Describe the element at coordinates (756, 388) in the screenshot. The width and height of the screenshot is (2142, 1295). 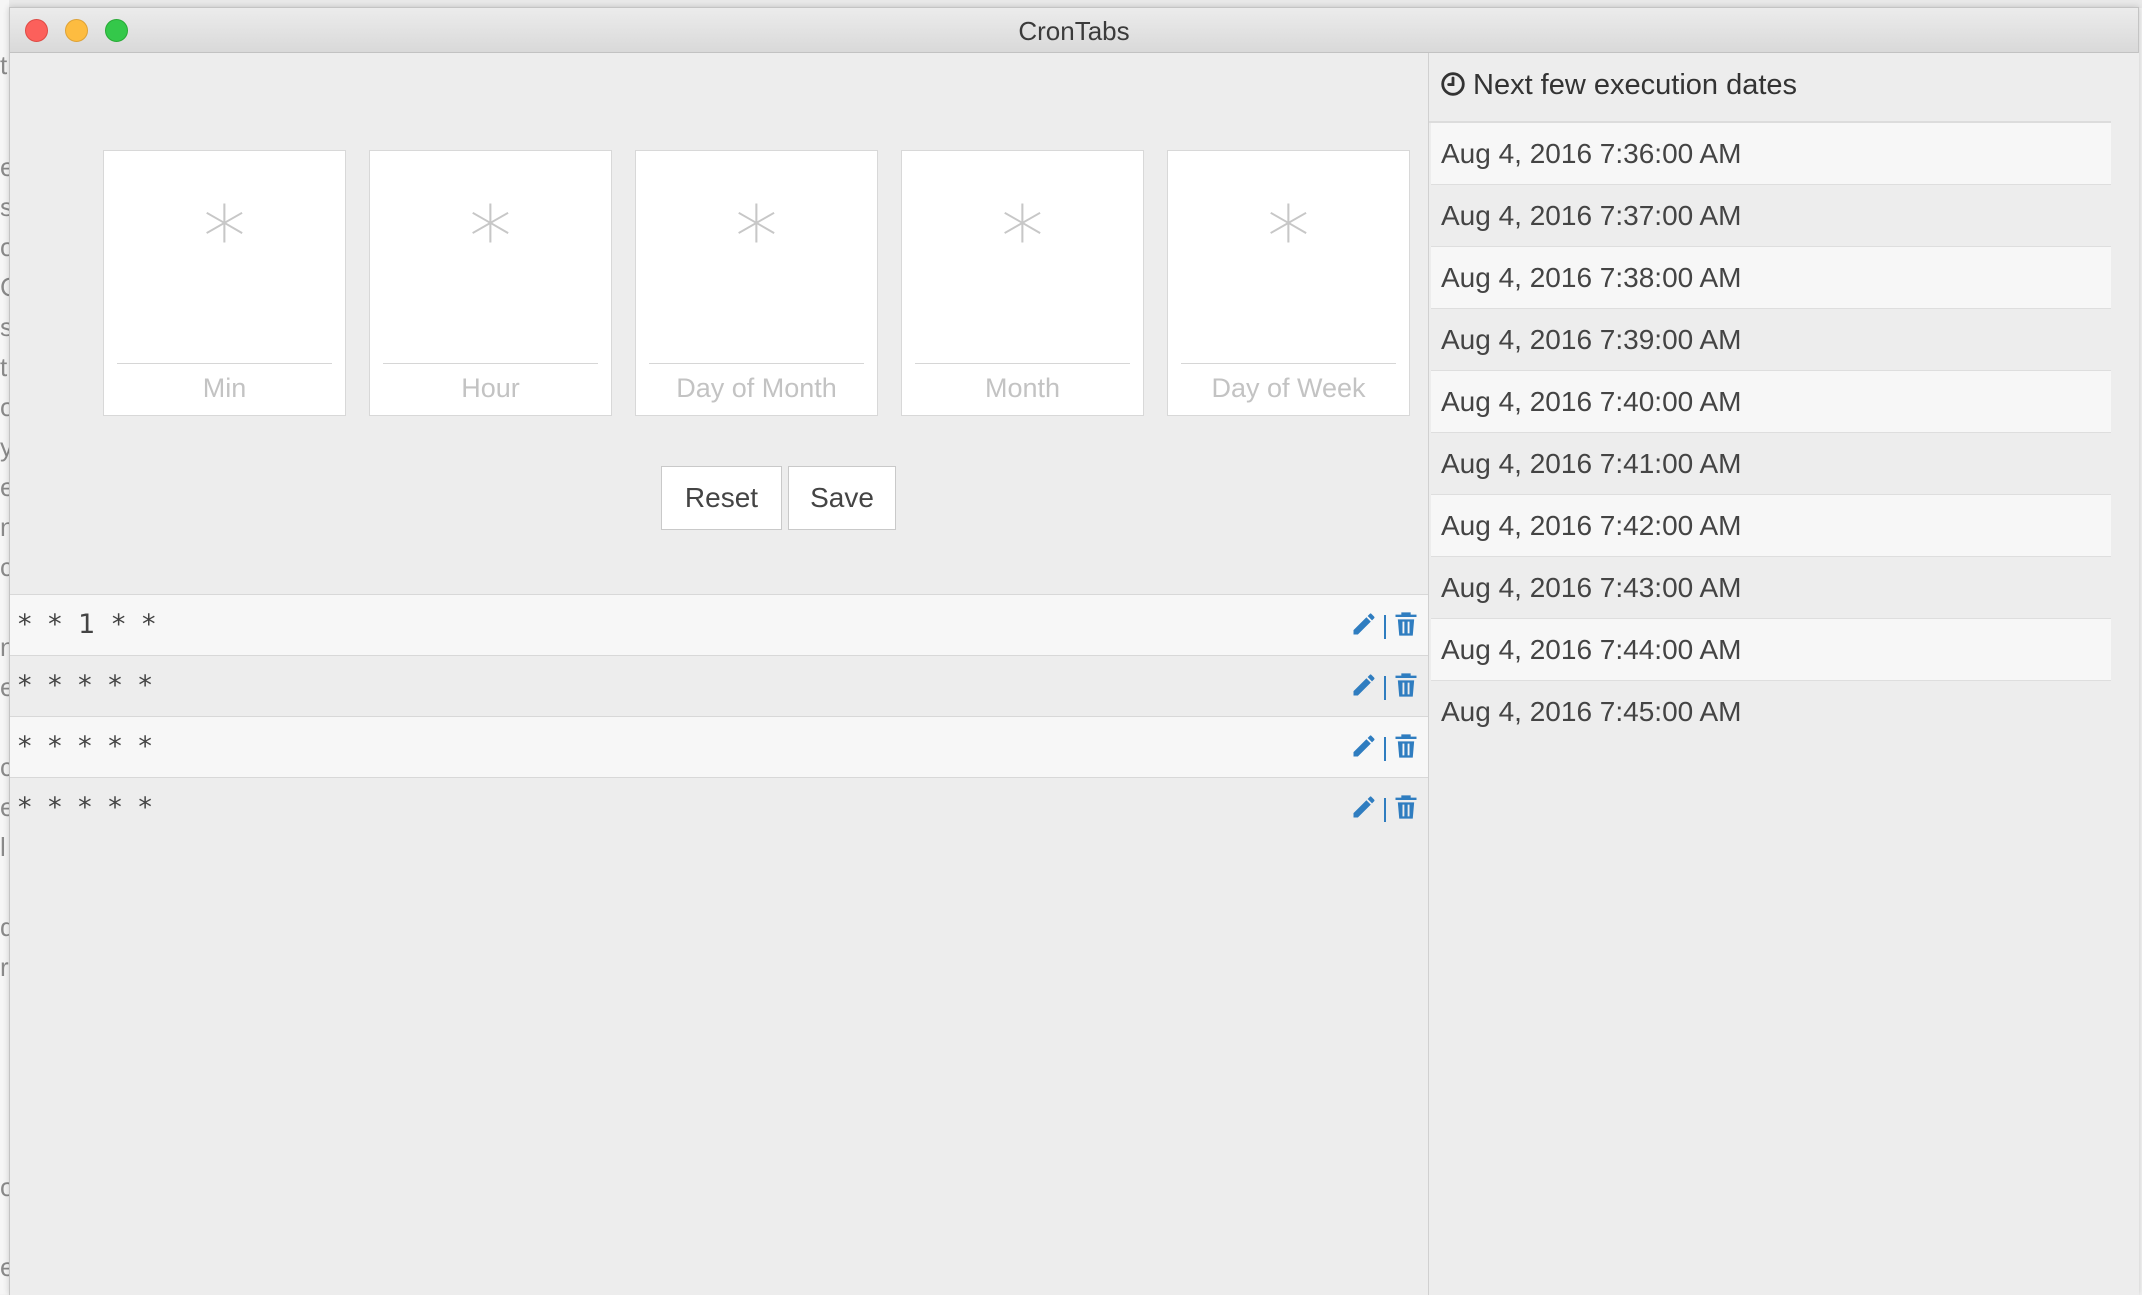
I see `day-of-month-label: Day of Month` at that location.